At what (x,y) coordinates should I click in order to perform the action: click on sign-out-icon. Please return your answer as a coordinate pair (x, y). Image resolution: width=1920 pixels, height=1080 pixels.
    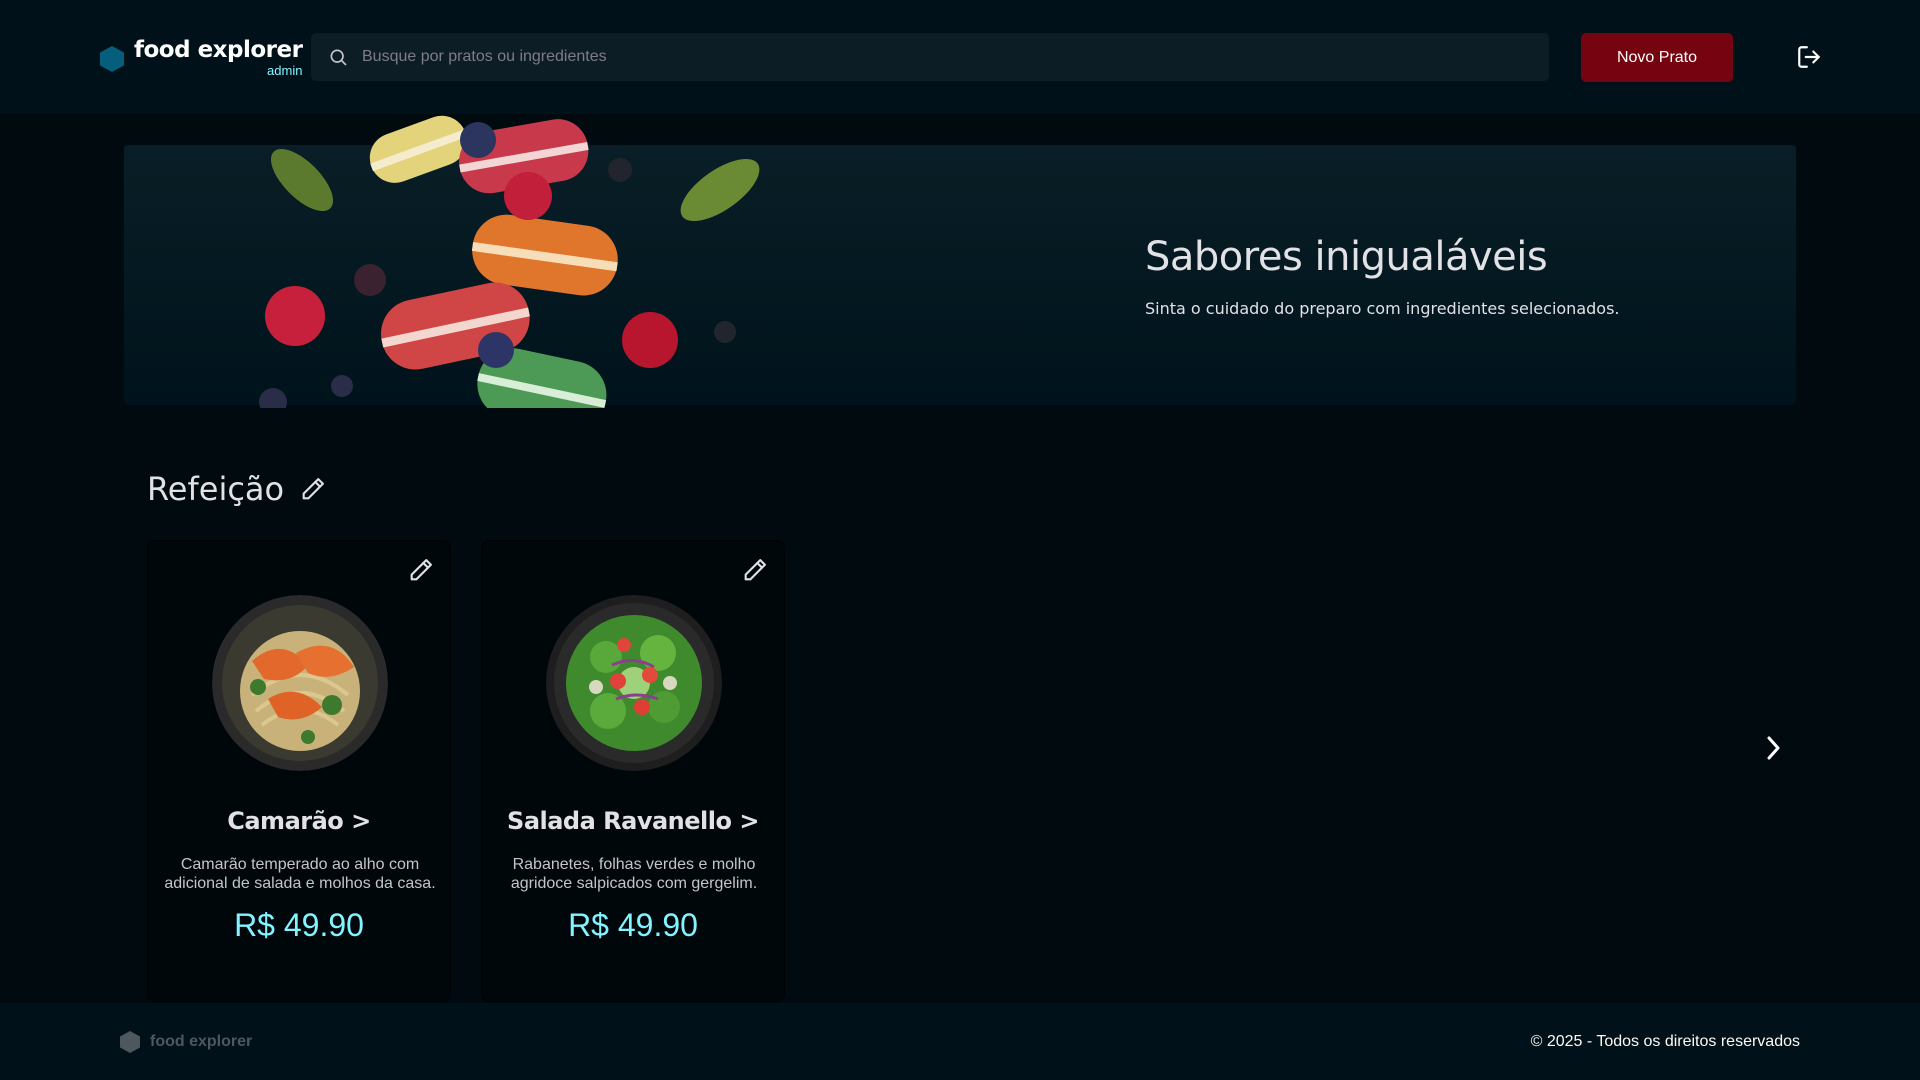
    Looking at the image, I should click on (1809, 57).